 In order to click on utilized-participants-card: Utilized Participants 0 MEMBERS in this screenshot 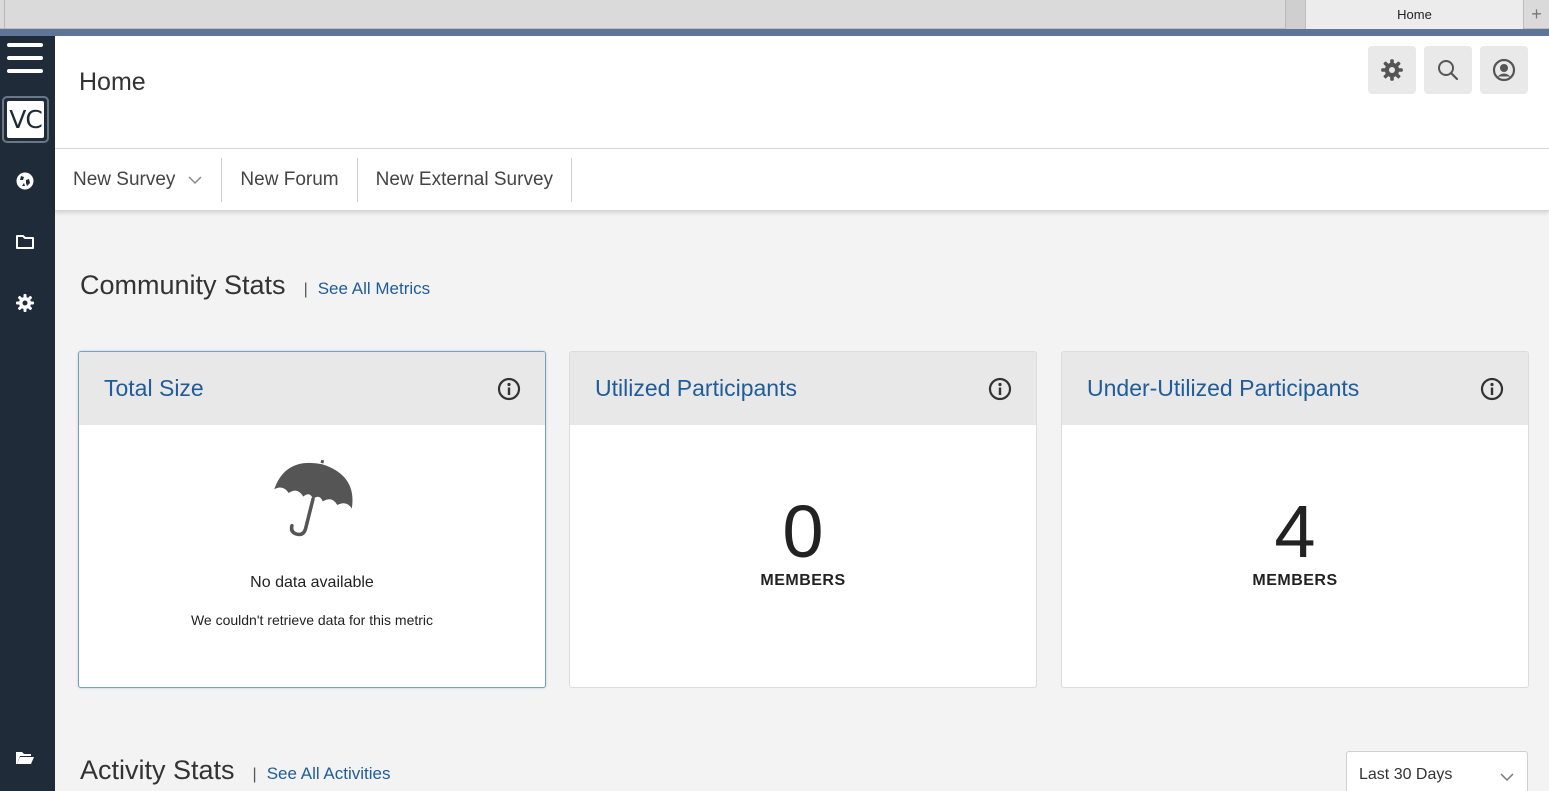, I will do `click(803, 519)`.